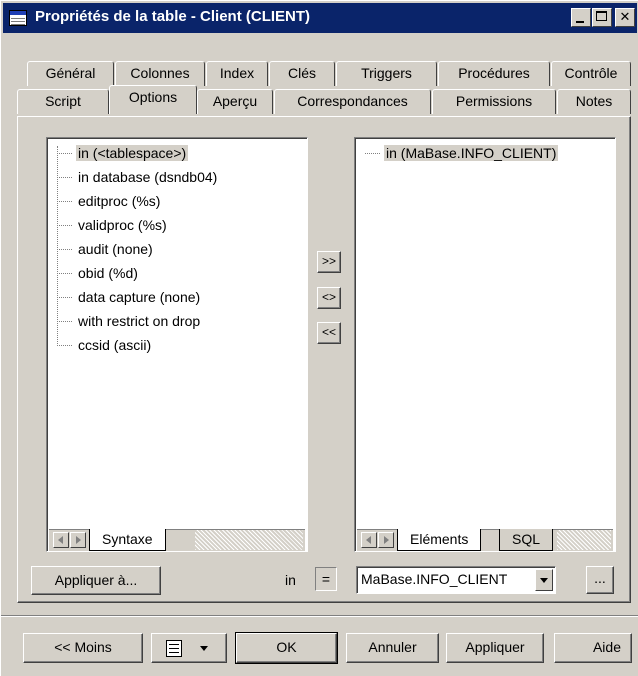  I want to click on remove-element-button: <<, so click(329, 333).